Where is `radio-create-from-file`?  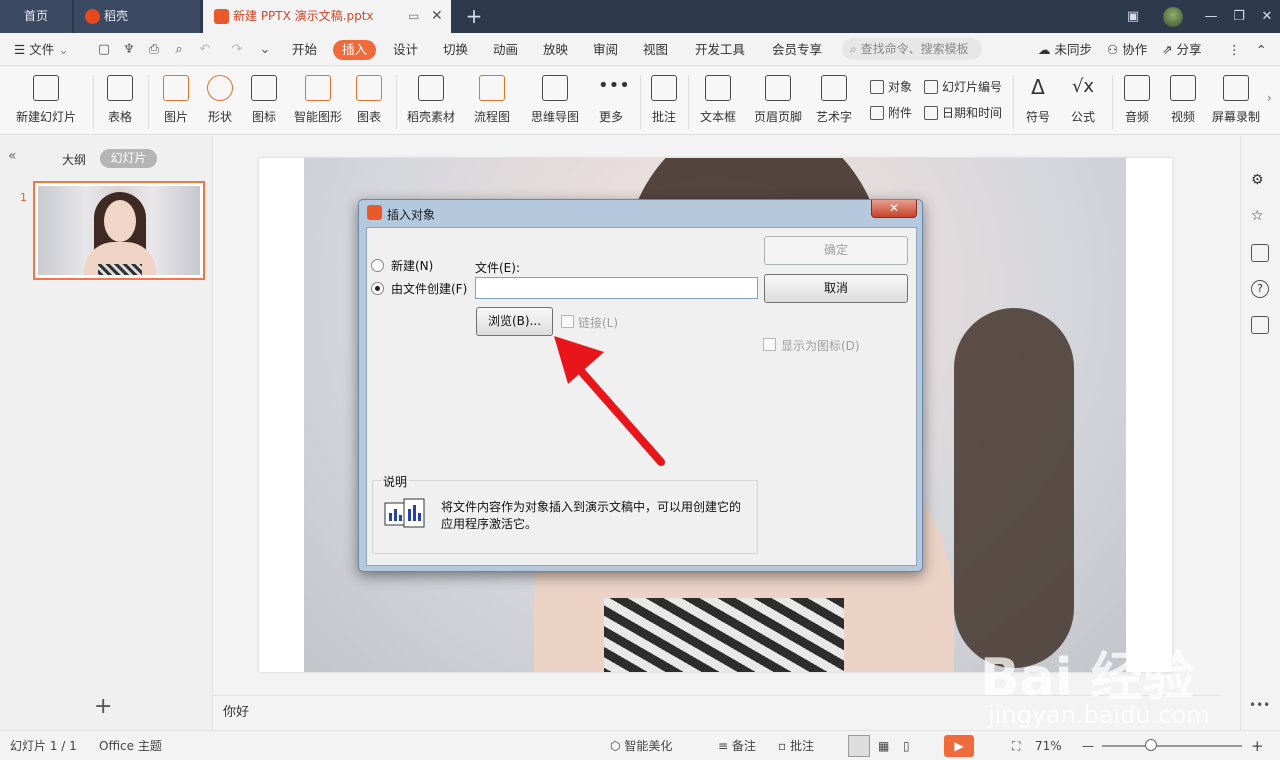 radio-create-from-file is located at coordinates (377, 288).